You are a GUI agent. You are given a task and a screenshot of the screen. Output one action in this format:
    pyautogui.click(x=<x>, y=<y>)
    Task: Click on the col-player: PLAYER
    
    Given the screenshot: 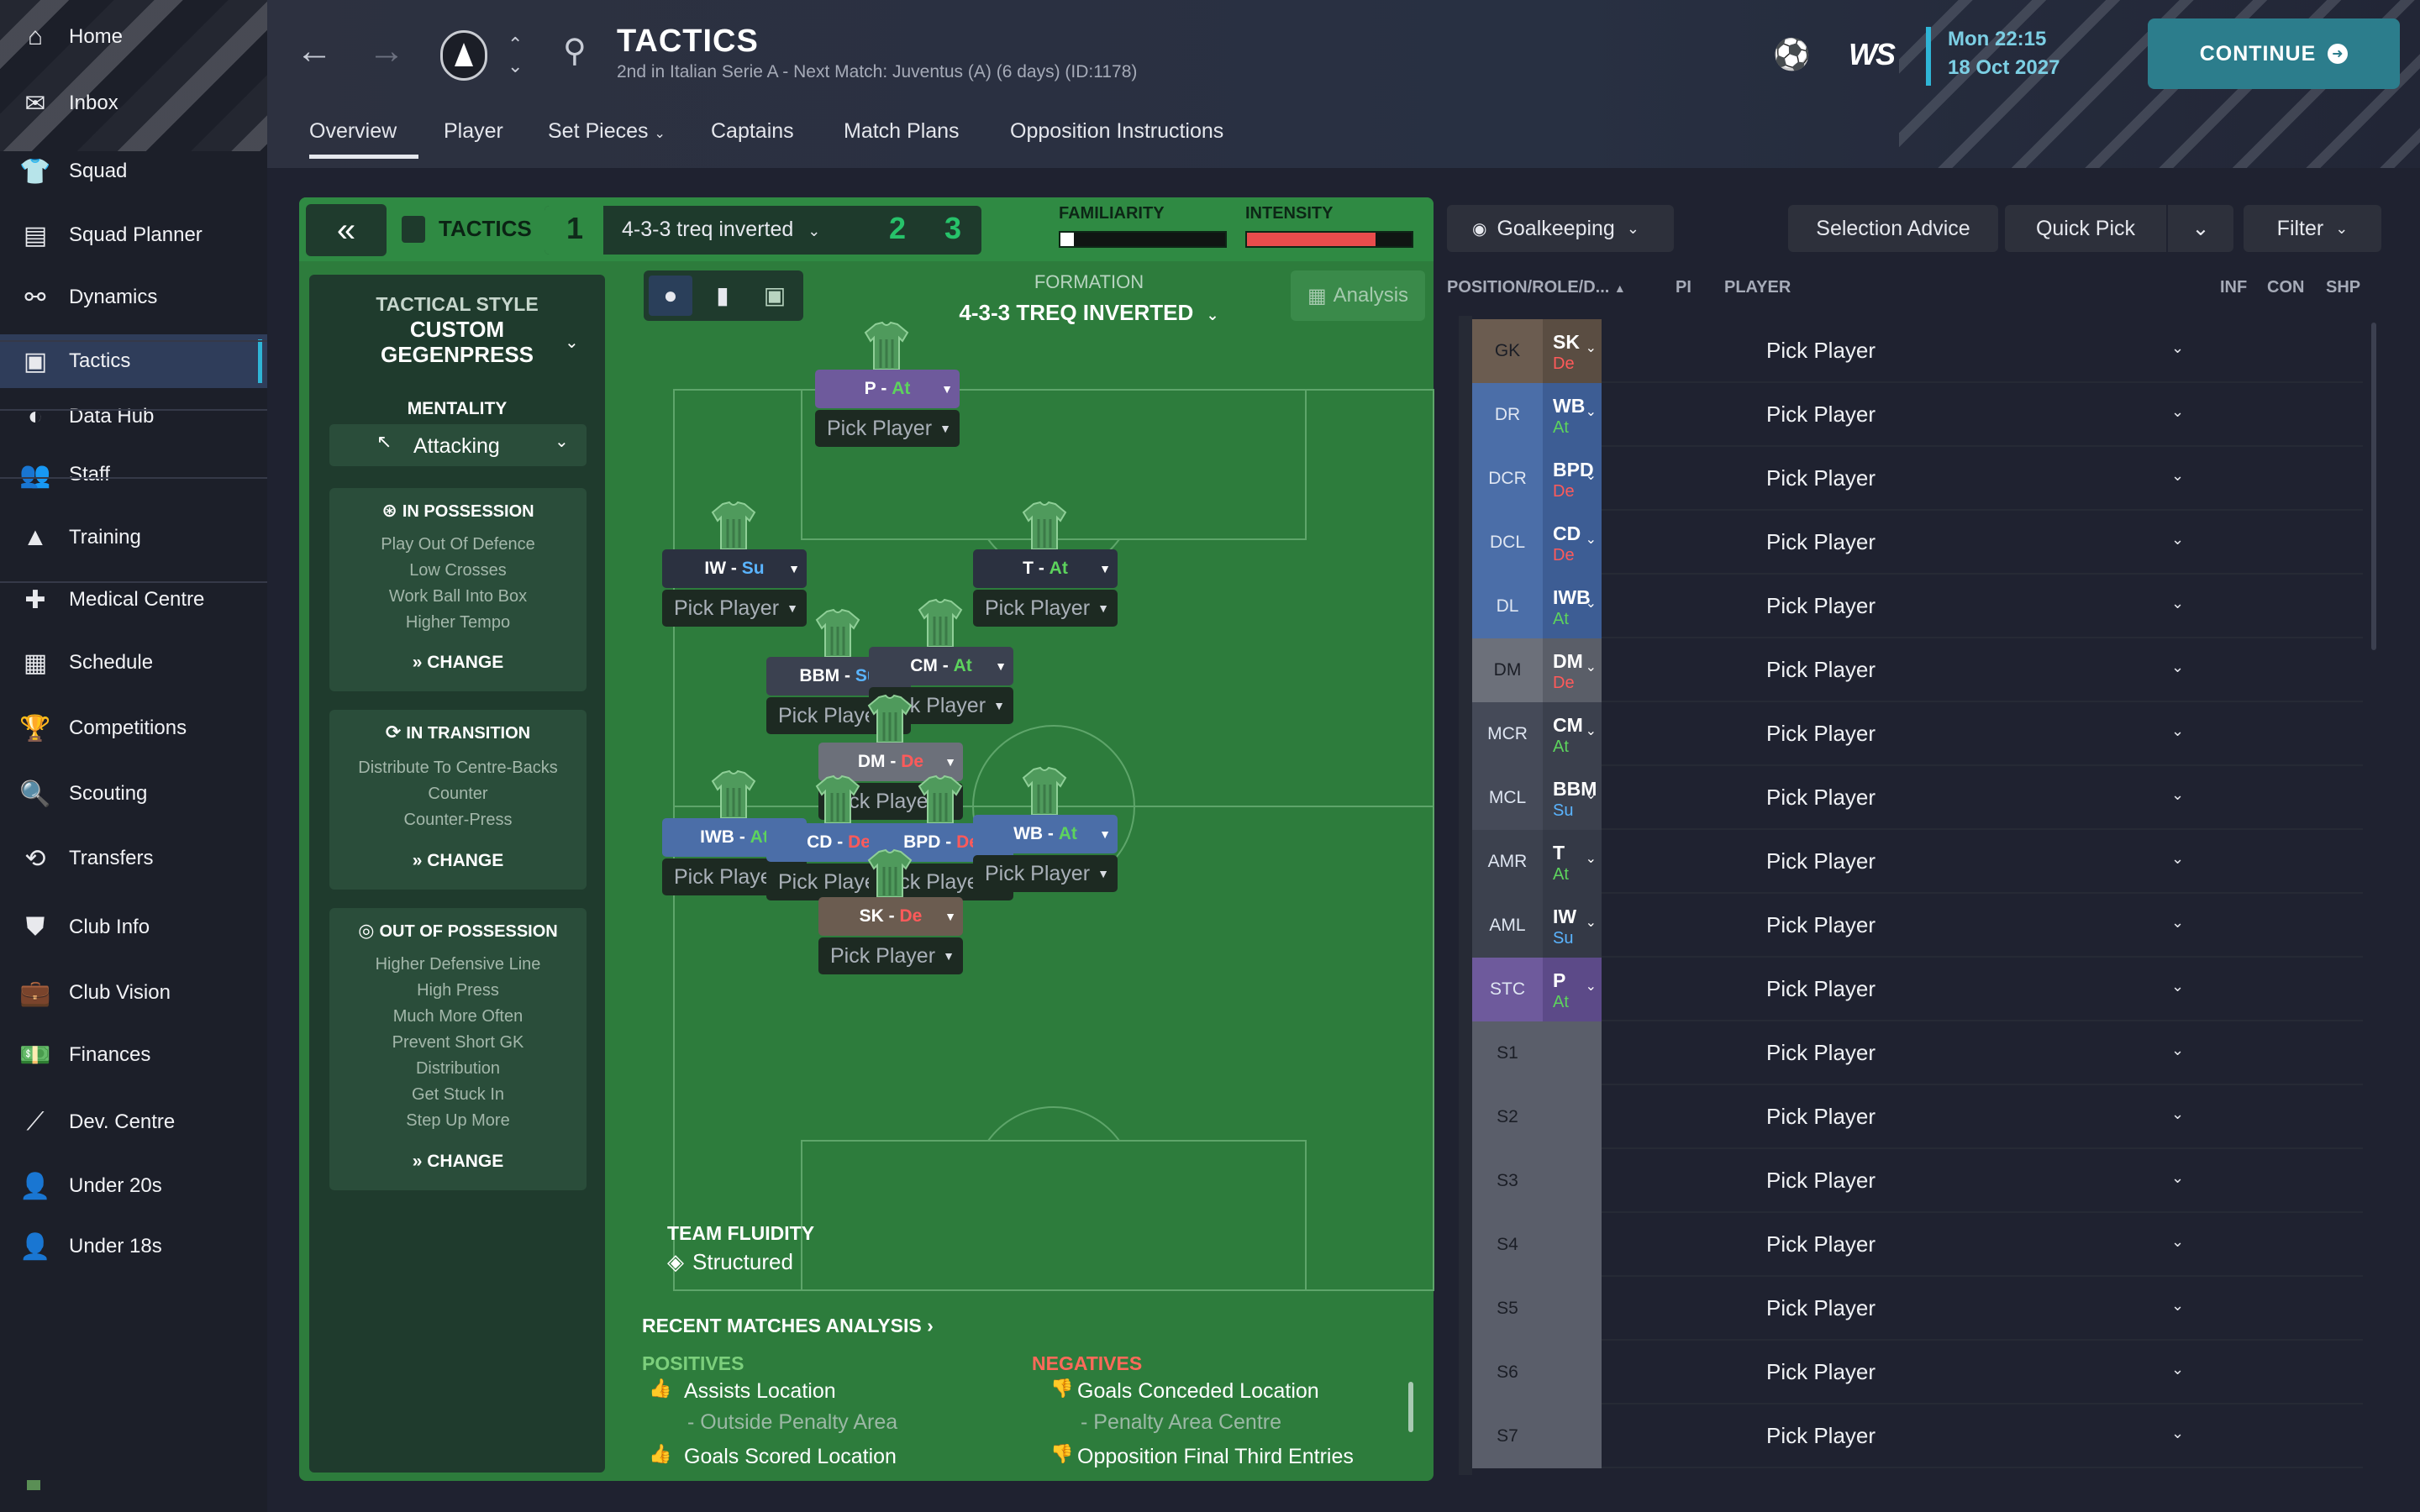 What is the action you would take?
    pyautogui.click(x=1757, y=287)
    